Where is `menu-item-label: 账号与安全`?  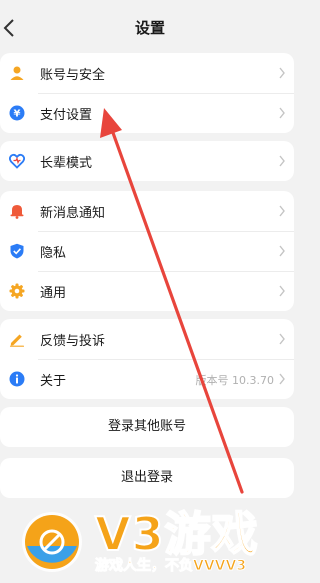
menu-item-label: 账号与安全 is located at coordinates (73, 75).